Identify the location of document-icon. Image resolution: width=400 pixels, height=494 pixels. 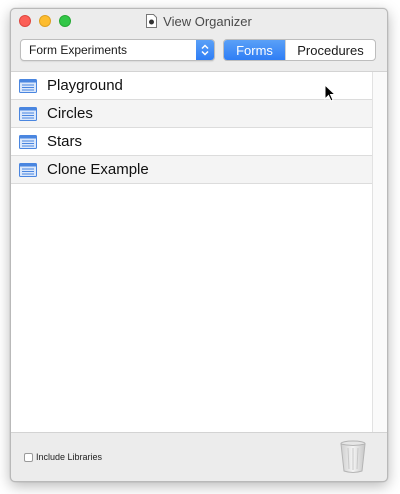
(152, 21).